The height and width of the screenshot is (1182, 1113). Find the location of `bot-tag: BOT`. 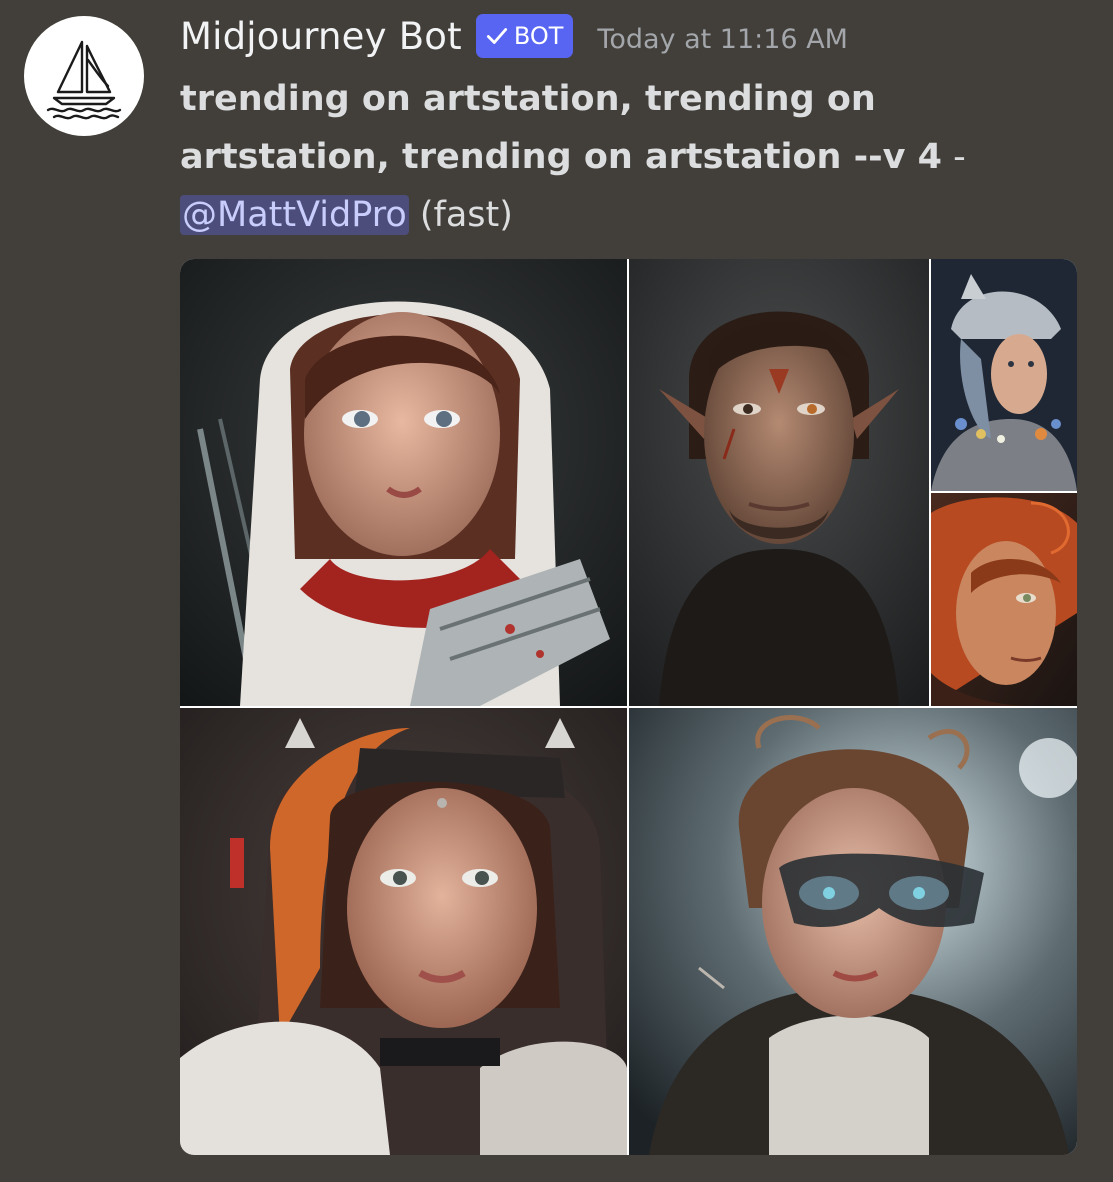

bot-tag: BOT is located at coordinates (524, 36).